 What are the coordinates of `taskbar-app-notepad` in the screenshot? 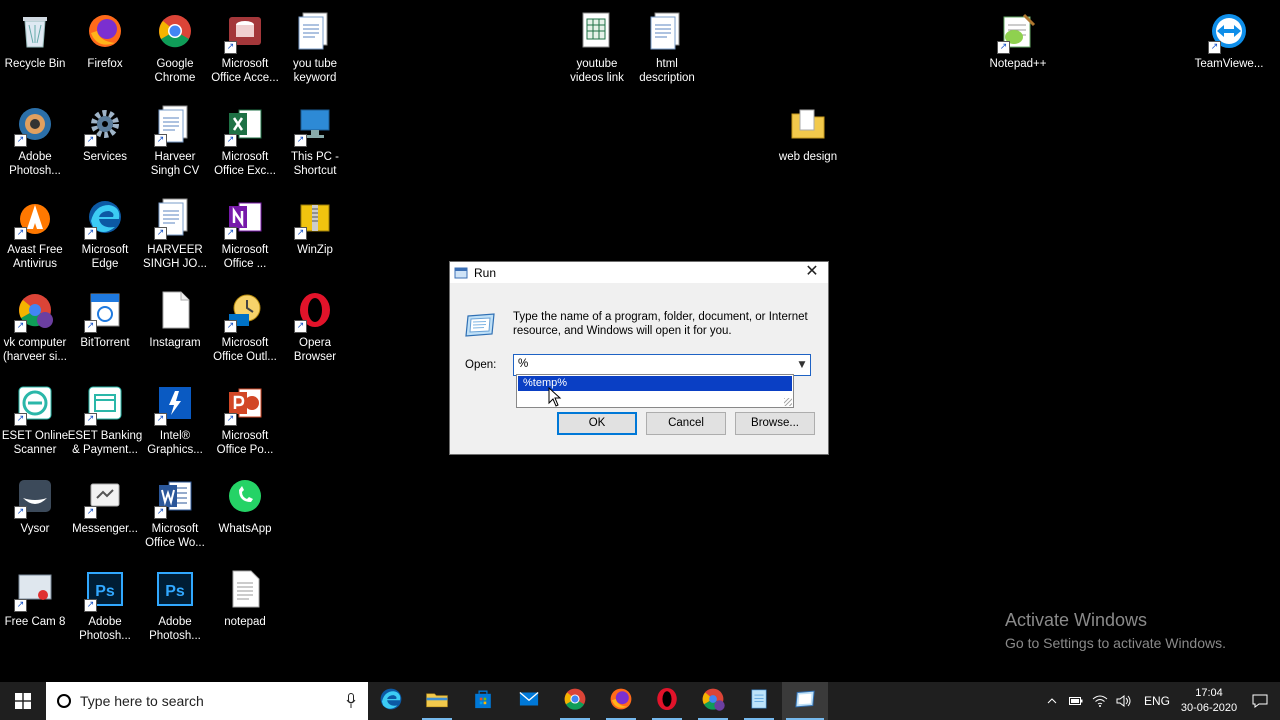 It's located at (759, 701).